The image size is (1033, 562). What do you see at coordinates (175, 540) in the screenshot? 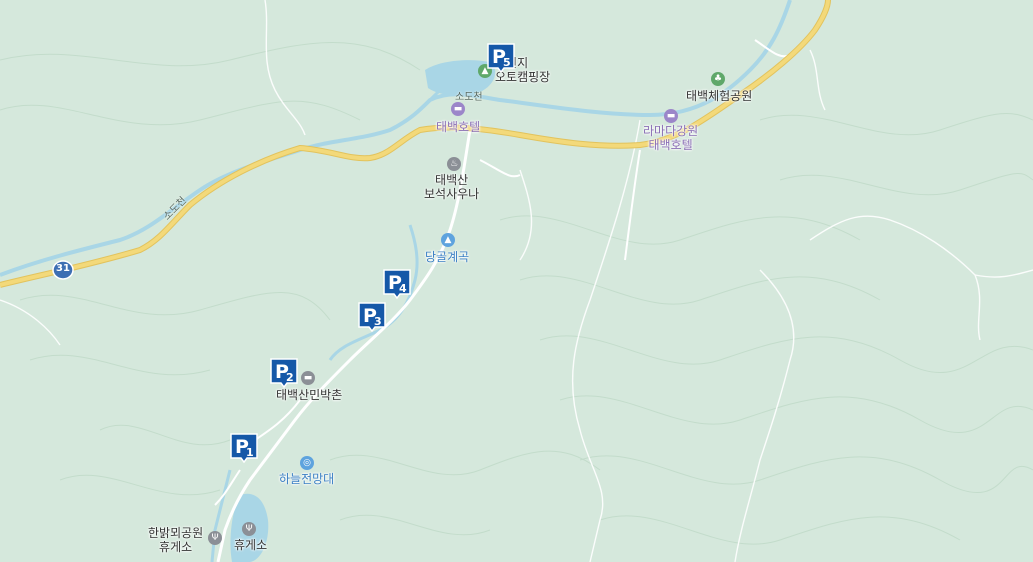
I see `label-rest-area-1: 한밝뫼공원 휴게소` at bounding box center [175, 540].